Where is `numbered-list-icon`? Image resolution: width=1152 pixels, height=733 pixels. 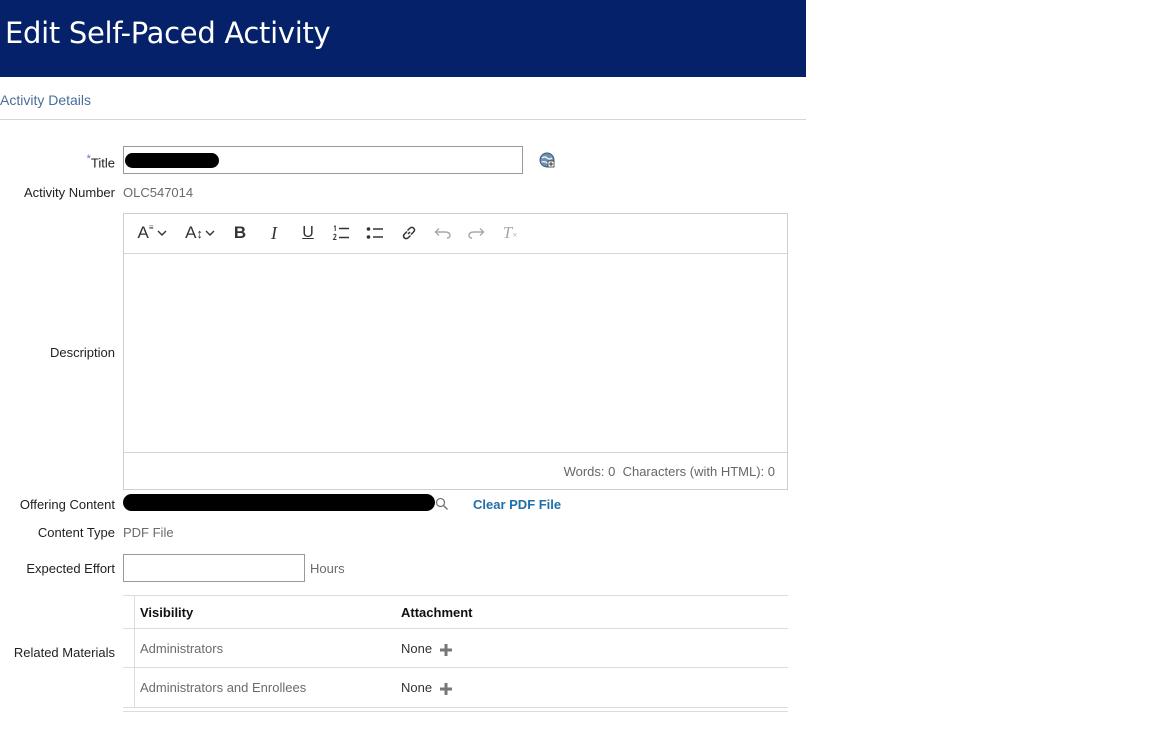
numbered-list-icon is located at coordinates (340, 232).